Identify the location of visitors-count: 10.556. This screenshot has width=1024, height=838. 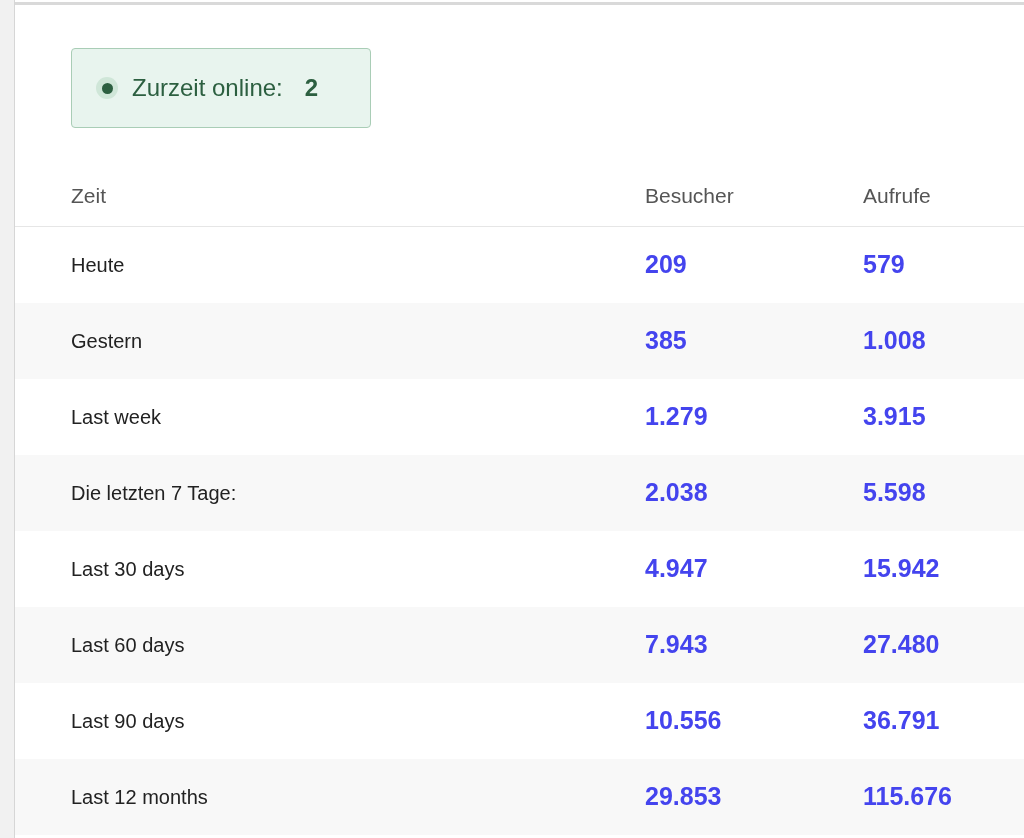
(684, 721).